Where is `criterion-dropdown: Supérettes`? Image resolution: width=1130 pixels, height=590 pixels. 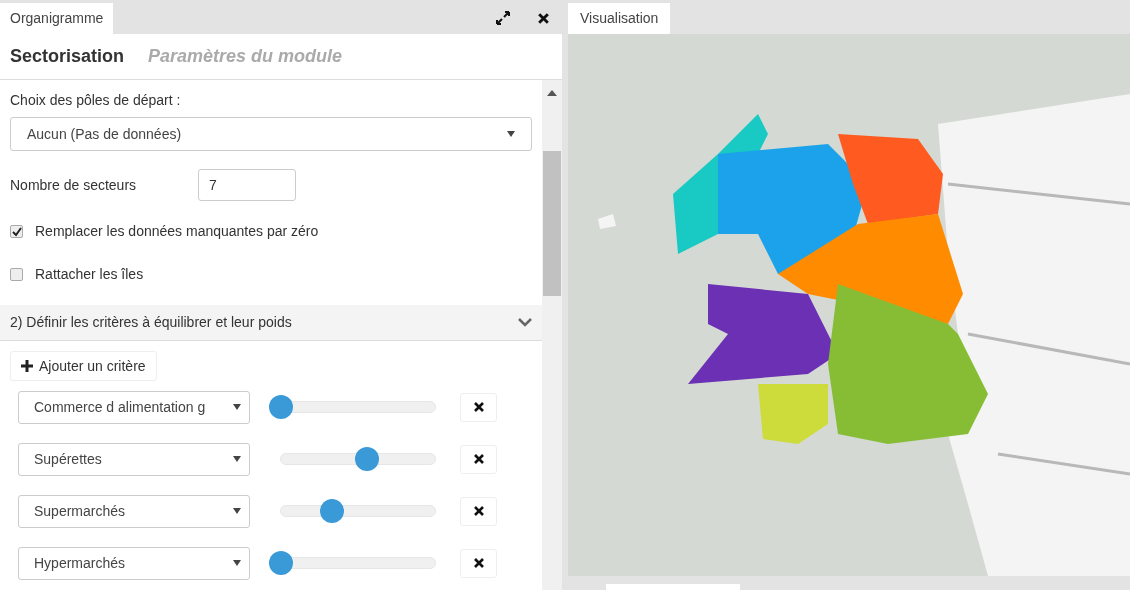 criterion-dropdown: Supérettes is located at coordinates (134, 459).